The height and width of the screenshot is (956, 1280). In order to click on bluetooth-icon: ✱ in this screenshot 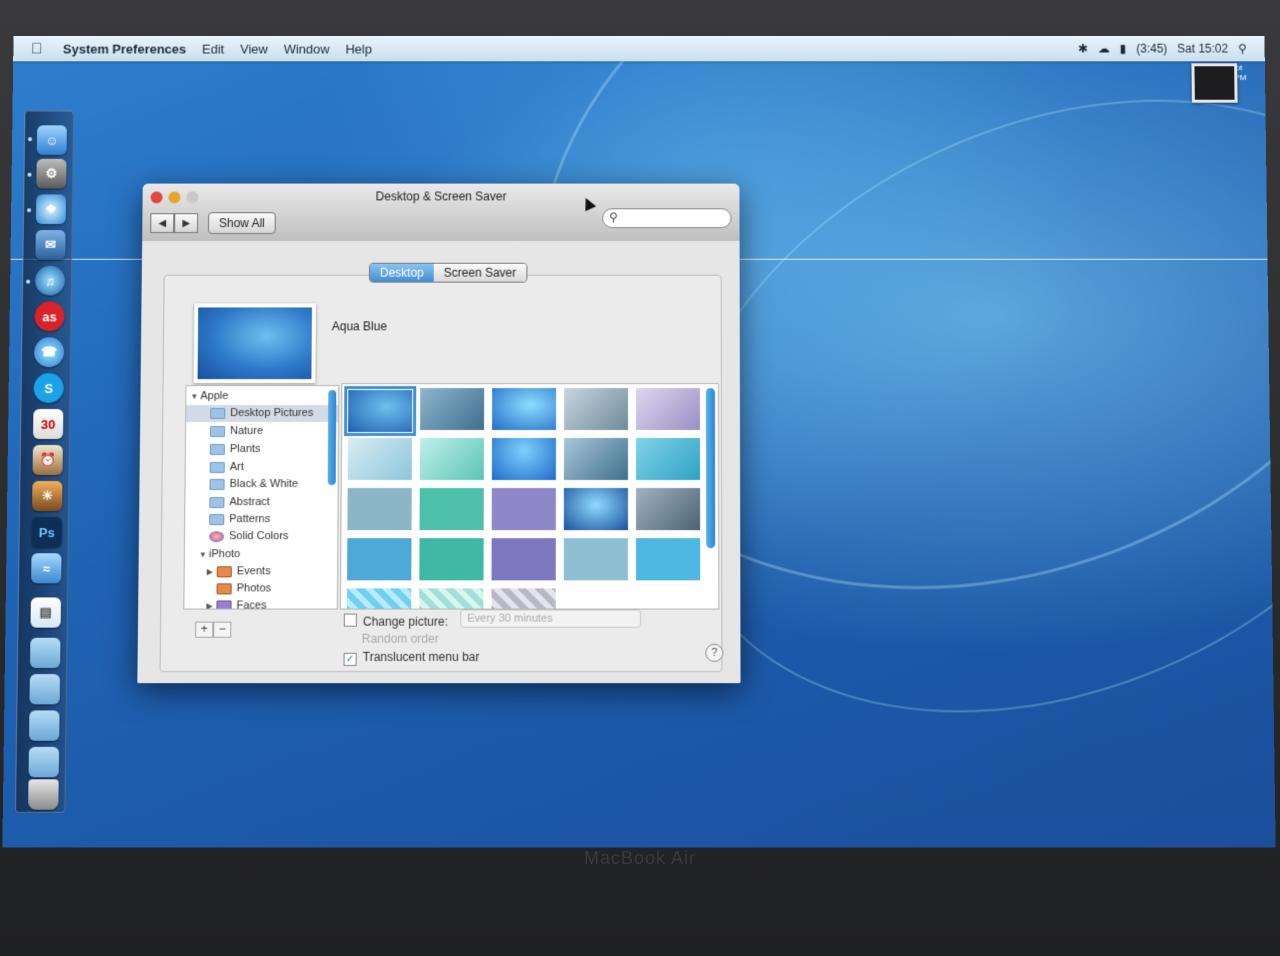, I will do `click(1083, 49)`.